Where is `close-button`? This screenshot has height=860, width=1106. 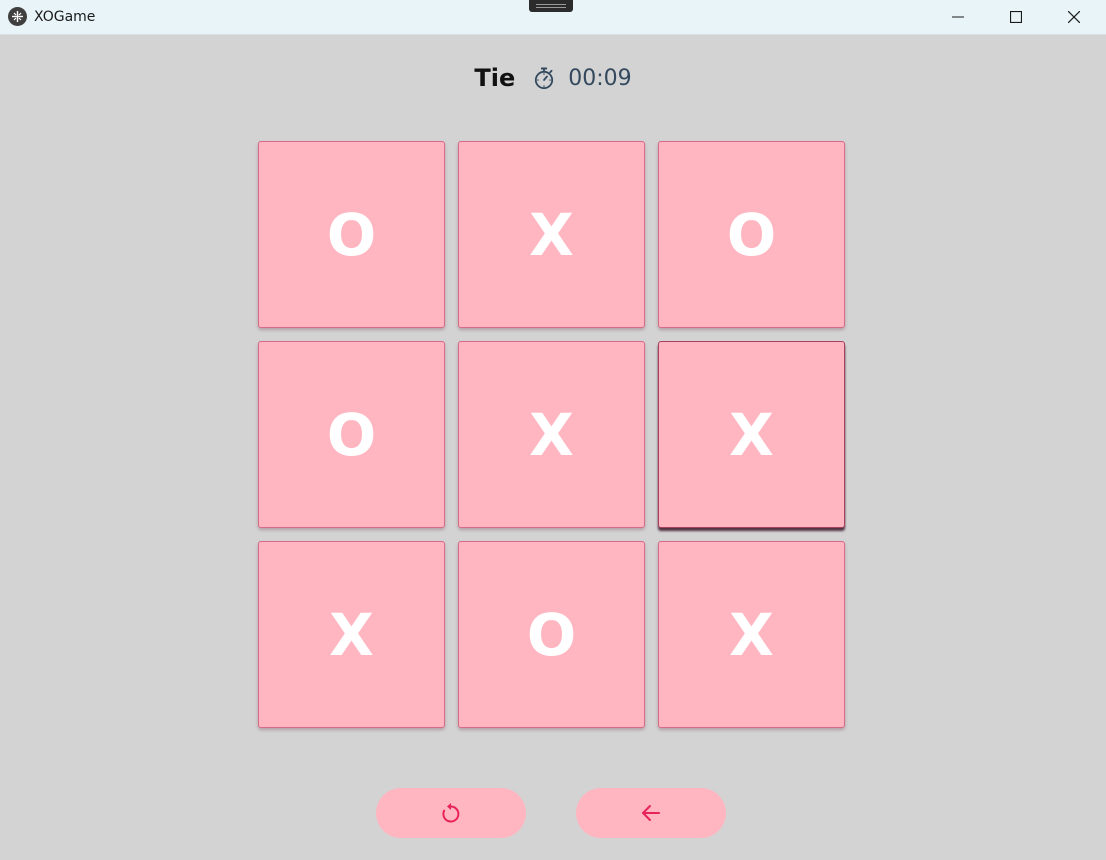 close-button is located at coordinates (1074, 17).